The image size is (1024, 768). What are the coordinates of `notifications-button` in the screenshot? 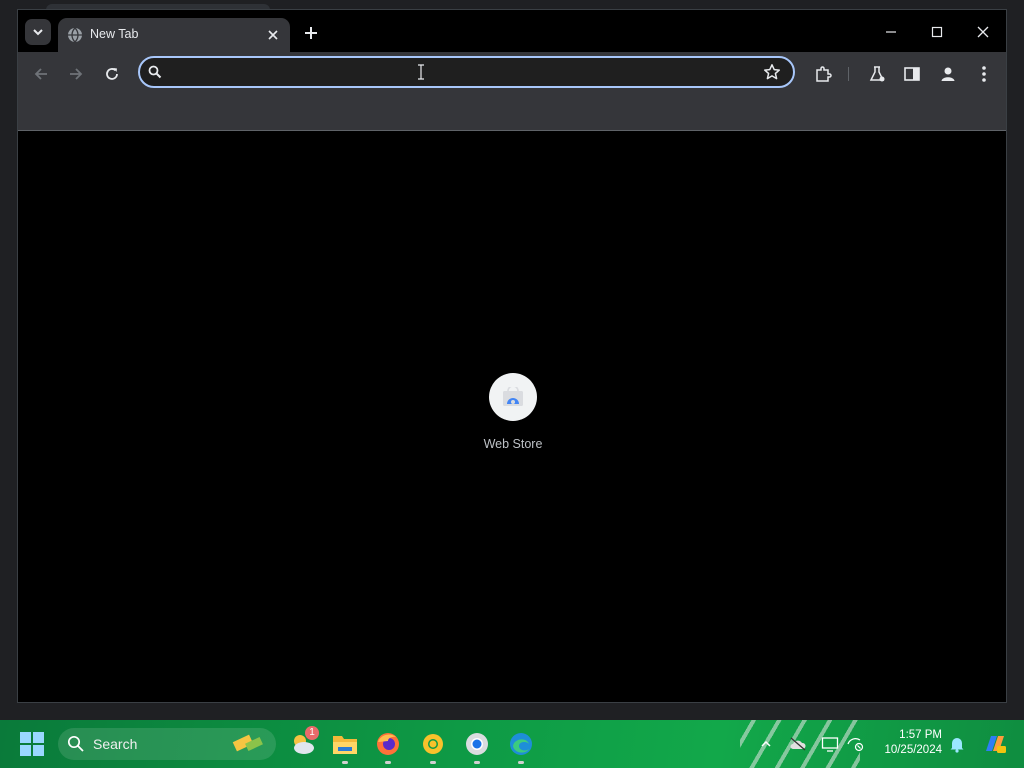 It's located at (957, 744).